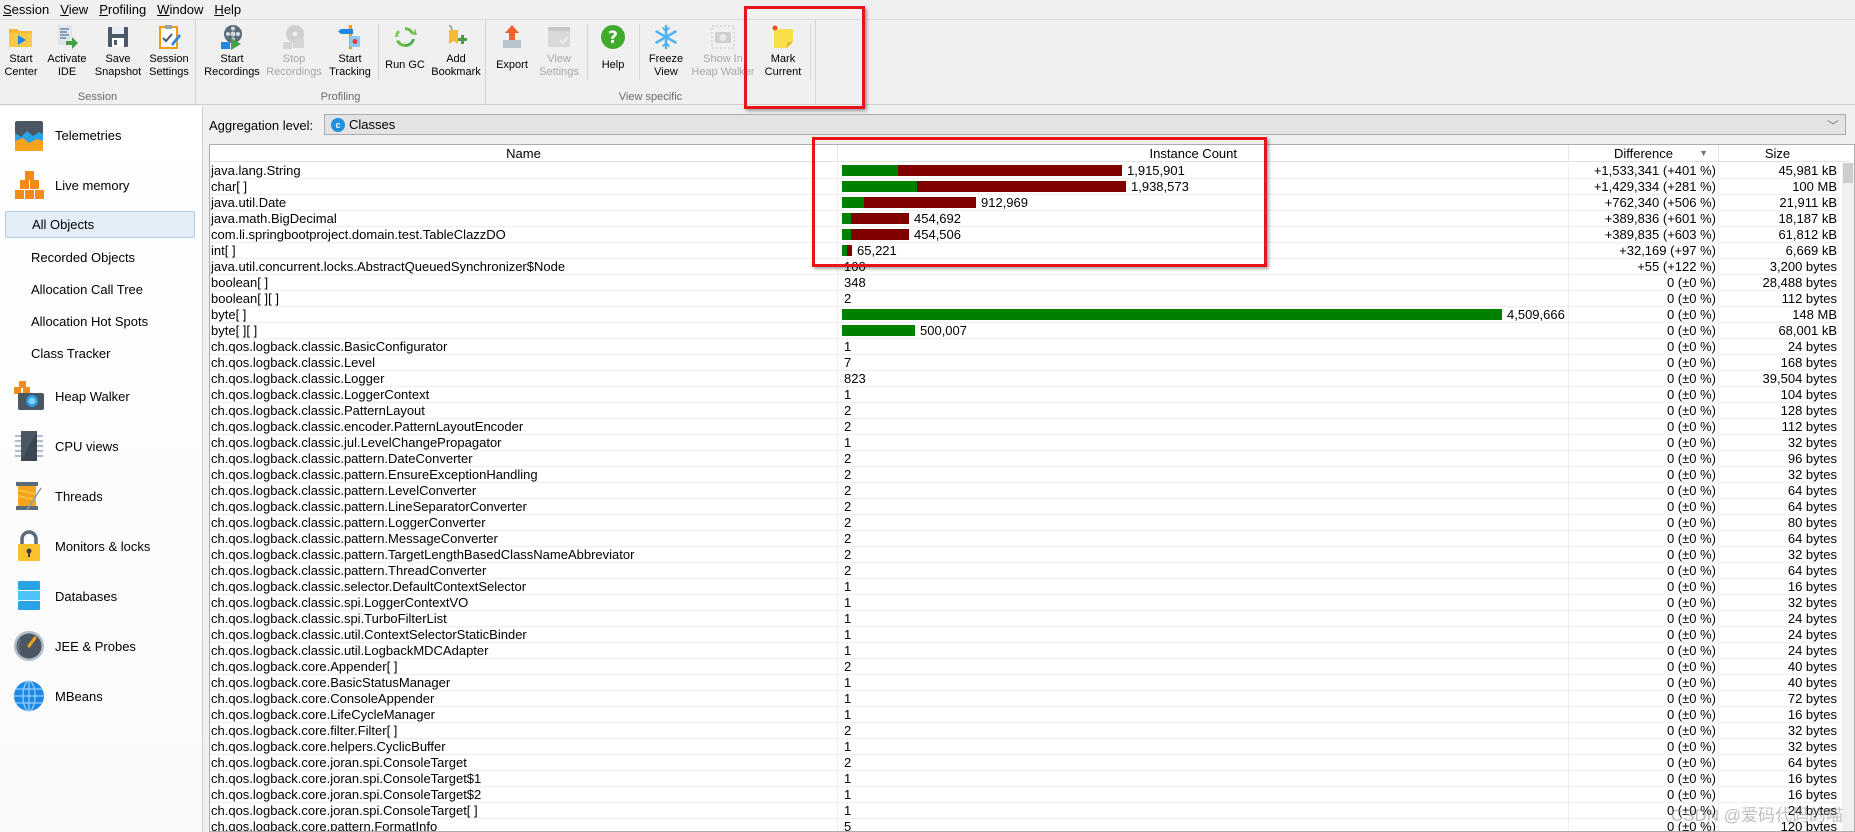  Describe the element at coordinates (559, 53) in the screenshot. I see `view-settings-button: View Settings` at that location.